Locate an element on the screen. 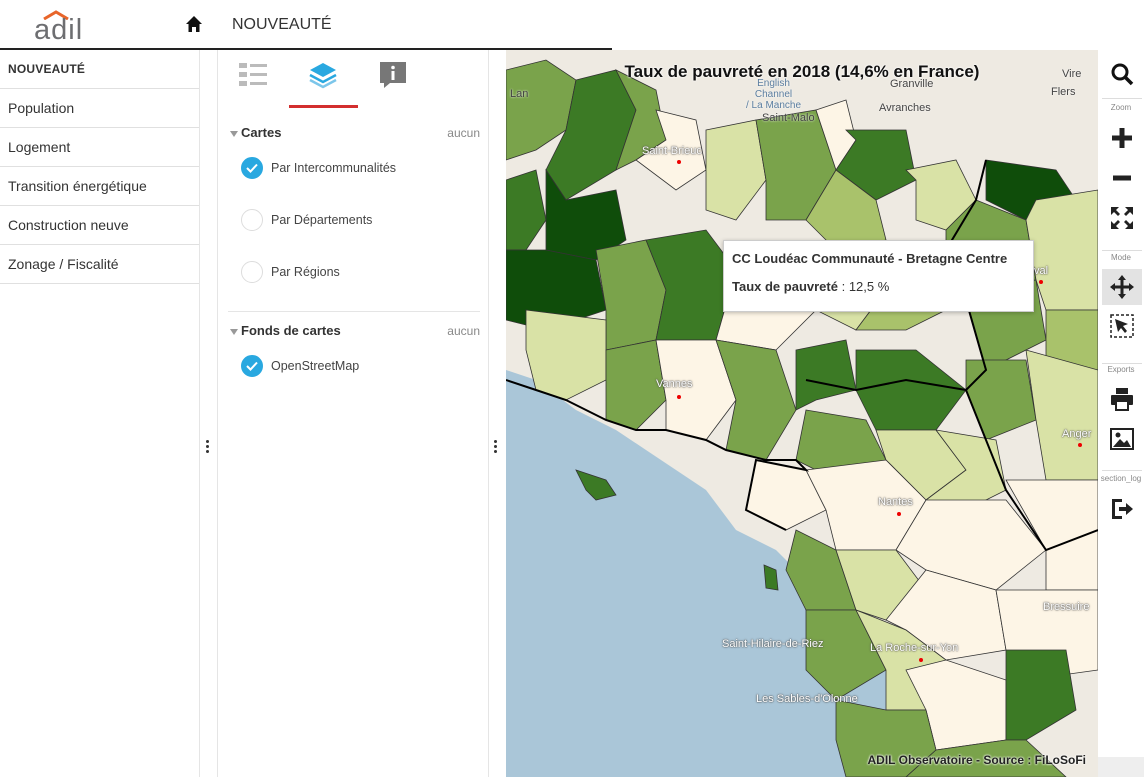 Image resolution: width=1144 pixels, height=777 pixels. map-label-channel: English Channel / La Manche is located at coordinates (774, 94).